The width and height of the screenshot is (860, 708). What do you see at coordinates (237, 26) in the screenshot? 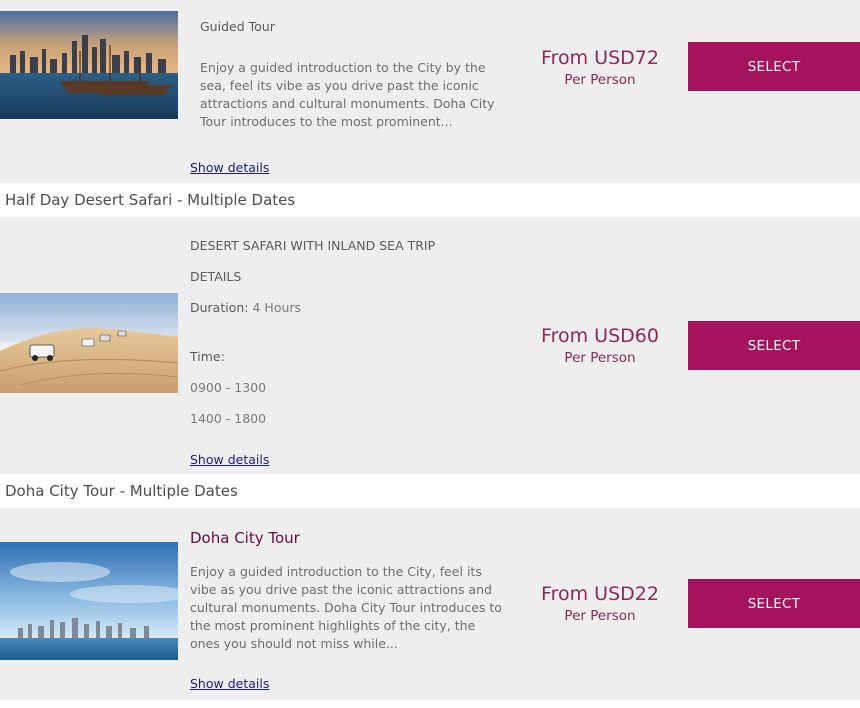
I see `tour-subtitle: Guided Tour` at bounding box center [237, 26].